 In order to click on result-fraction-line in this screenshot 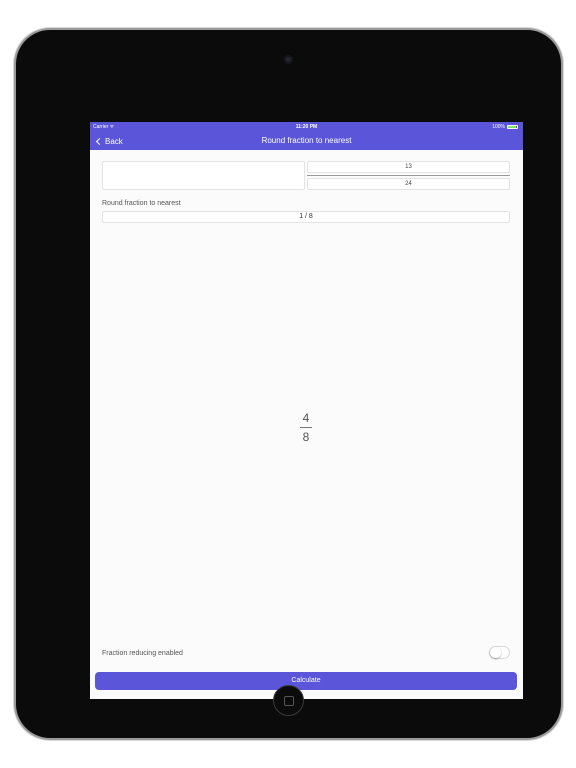, I will do `click(306, 427)`.